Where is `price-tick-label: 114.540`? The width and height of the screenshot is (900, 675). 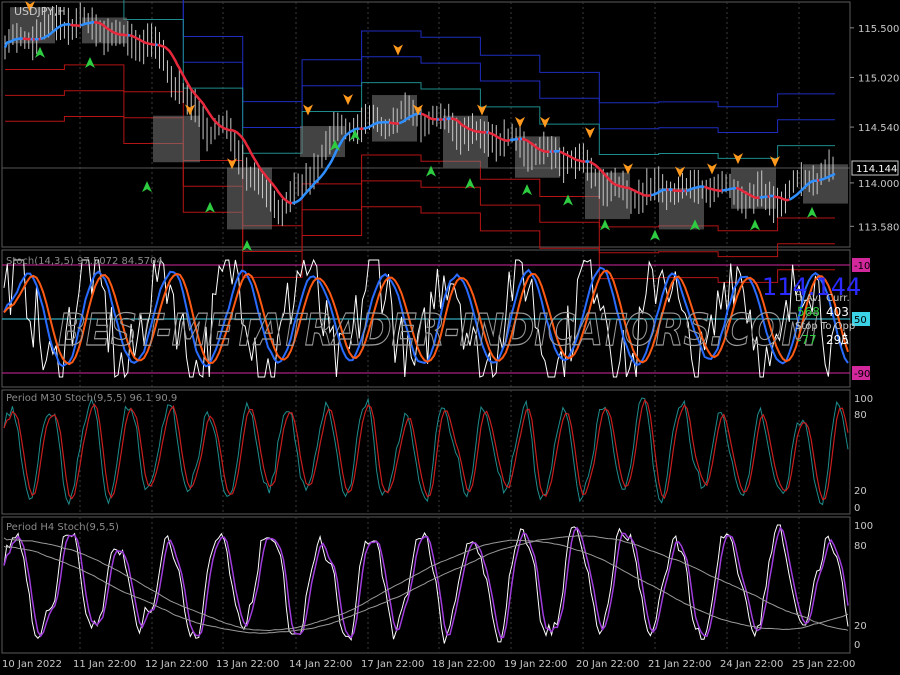 price-tick-label: 114.540 is located at coordinates (878, 128).